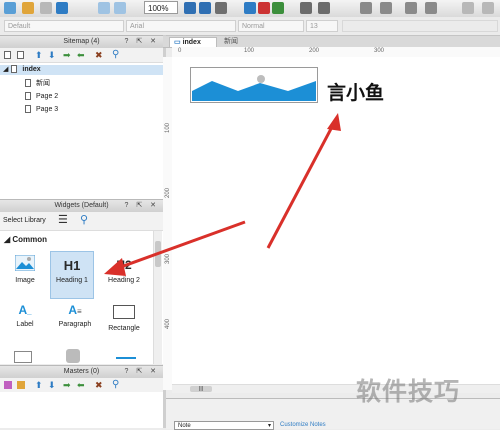 This screenshot has height=430, width=500. Describe the element at coordinates (271, 26) in the screenshot. I see `weight-select: Normal` at that location.